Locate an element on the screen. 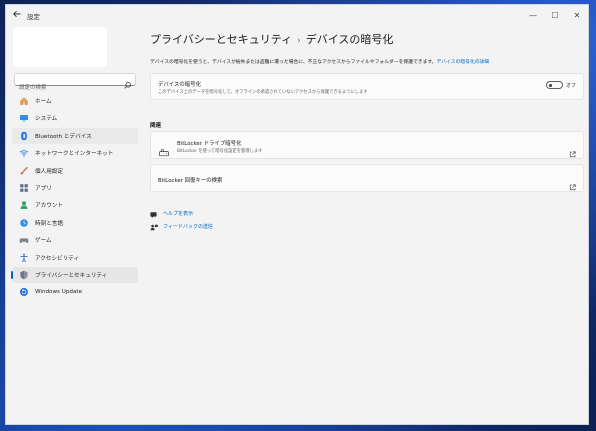 Image resolution: width=596 pixels, height=431 pixels. search-box is located at coordinates (75, 83).